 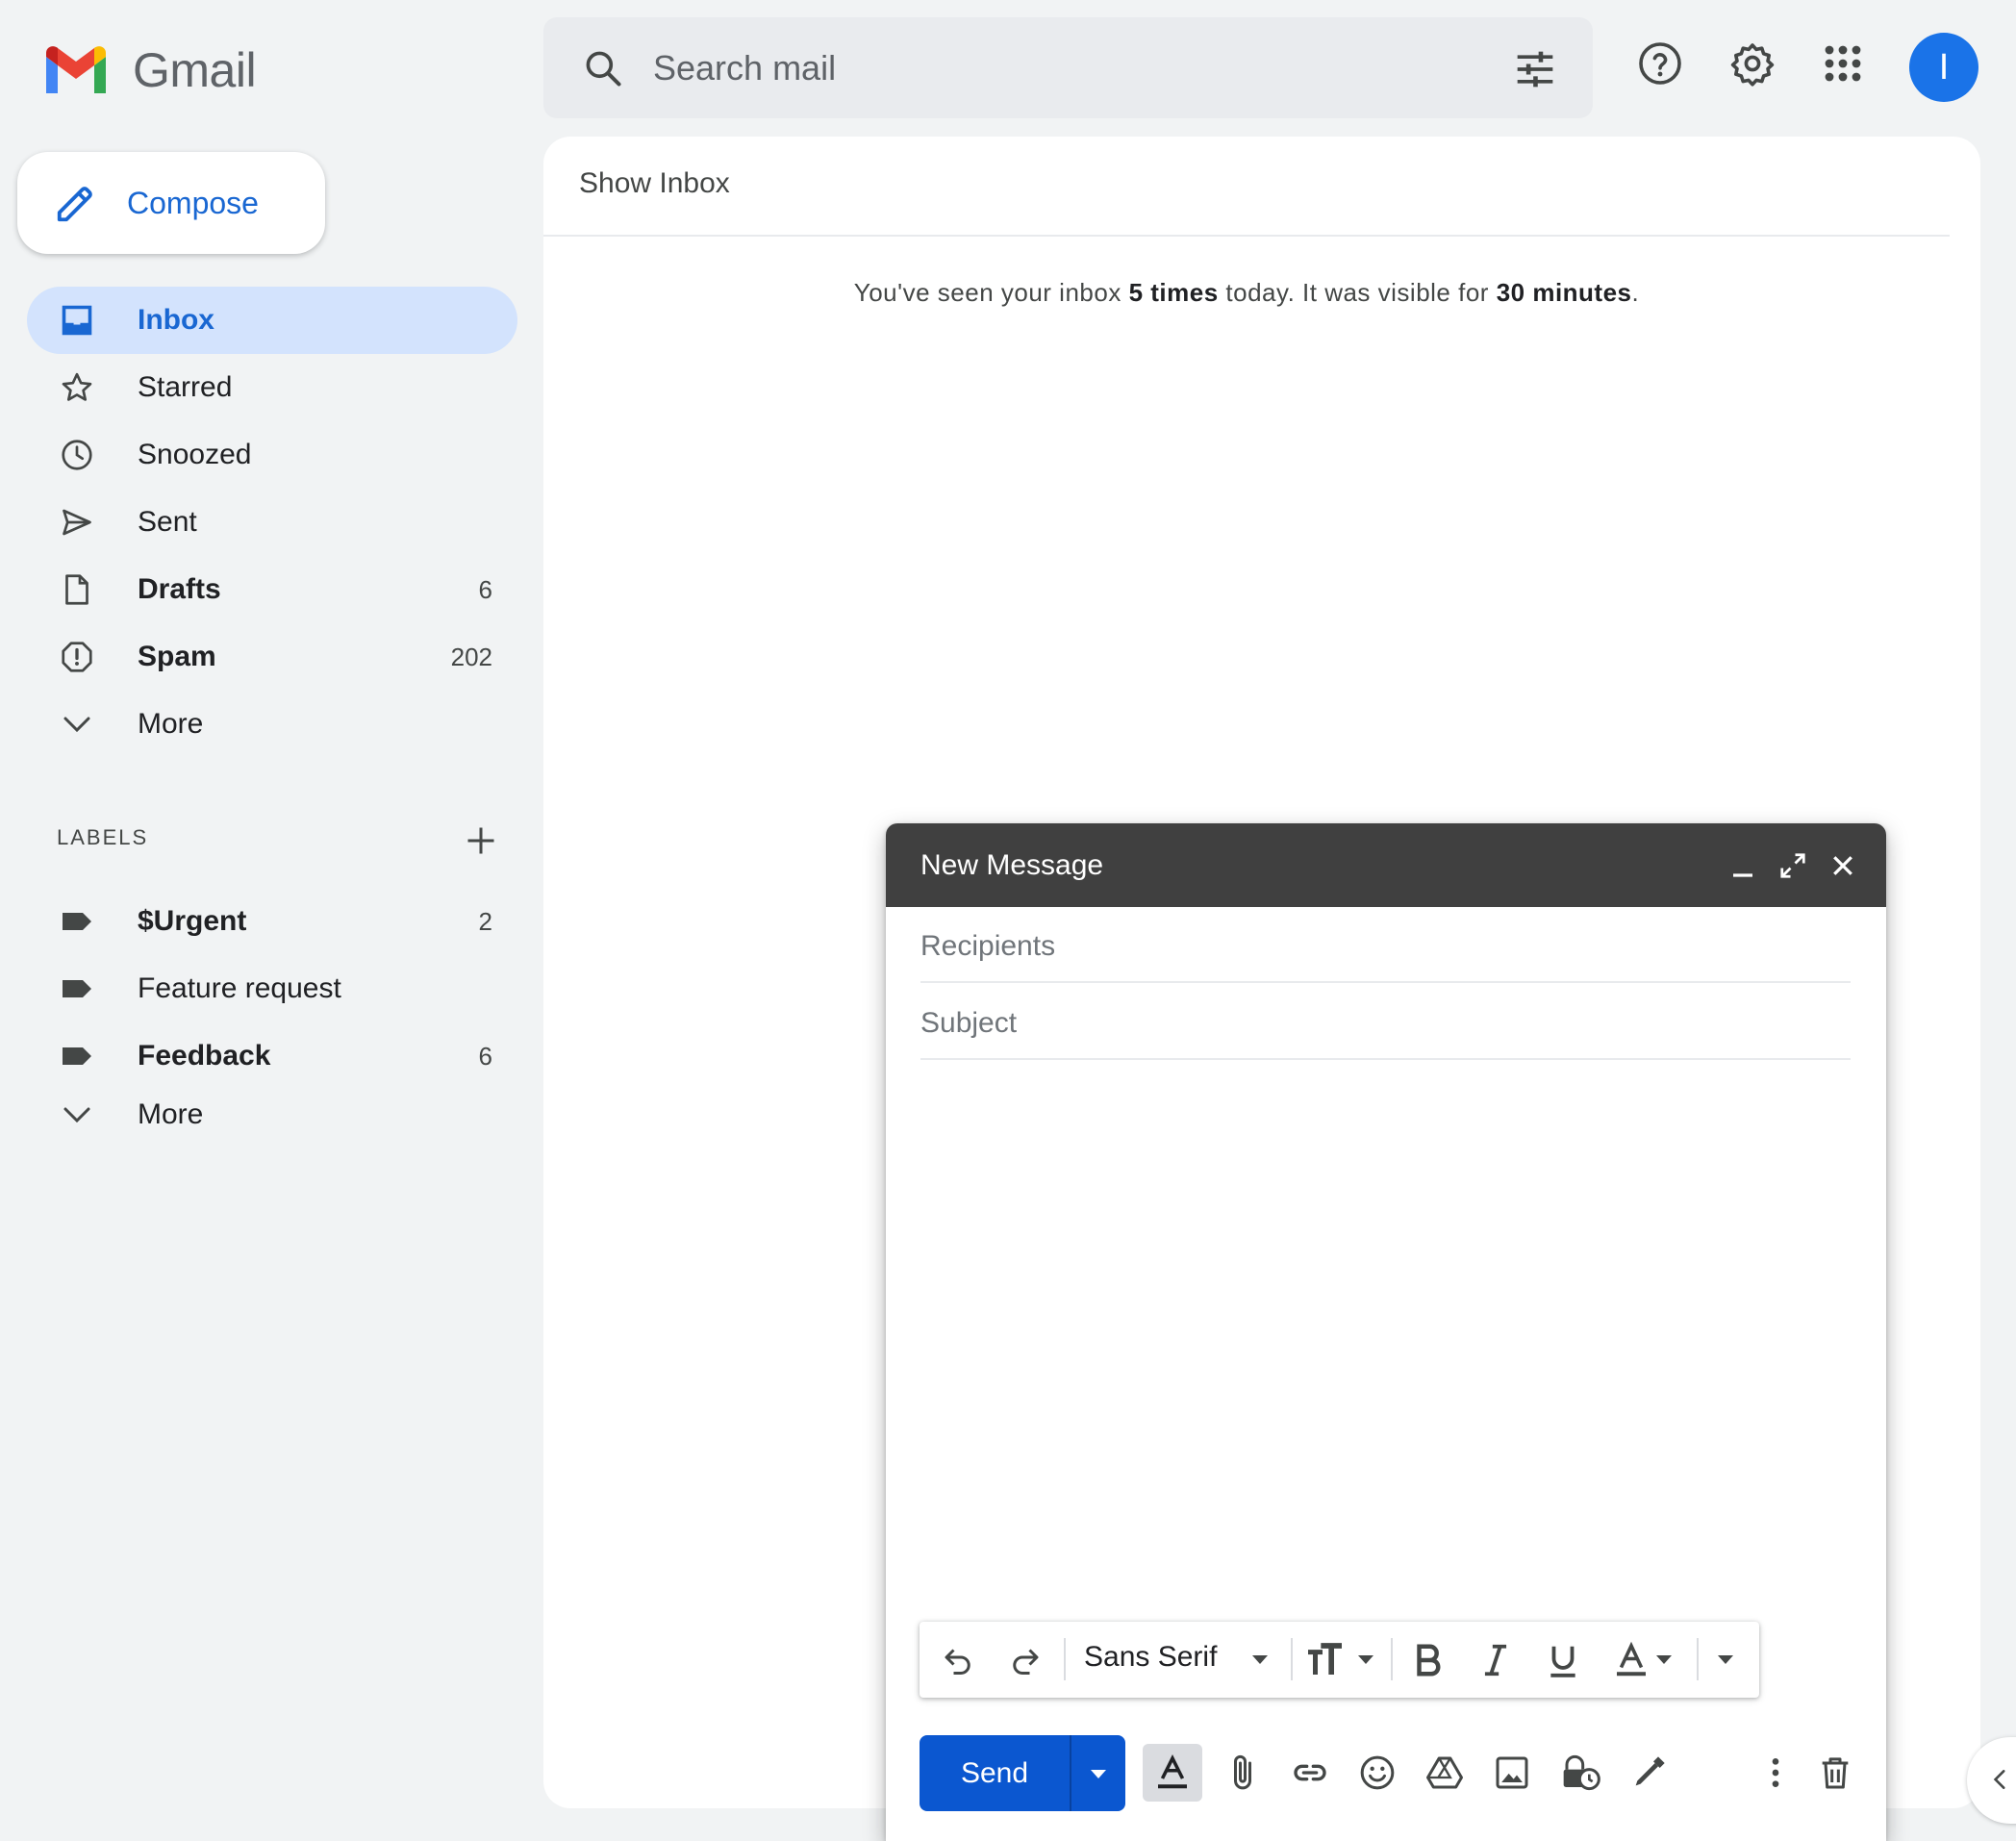 I want to click on app-name: Gmail, so click(x=195, y=70).